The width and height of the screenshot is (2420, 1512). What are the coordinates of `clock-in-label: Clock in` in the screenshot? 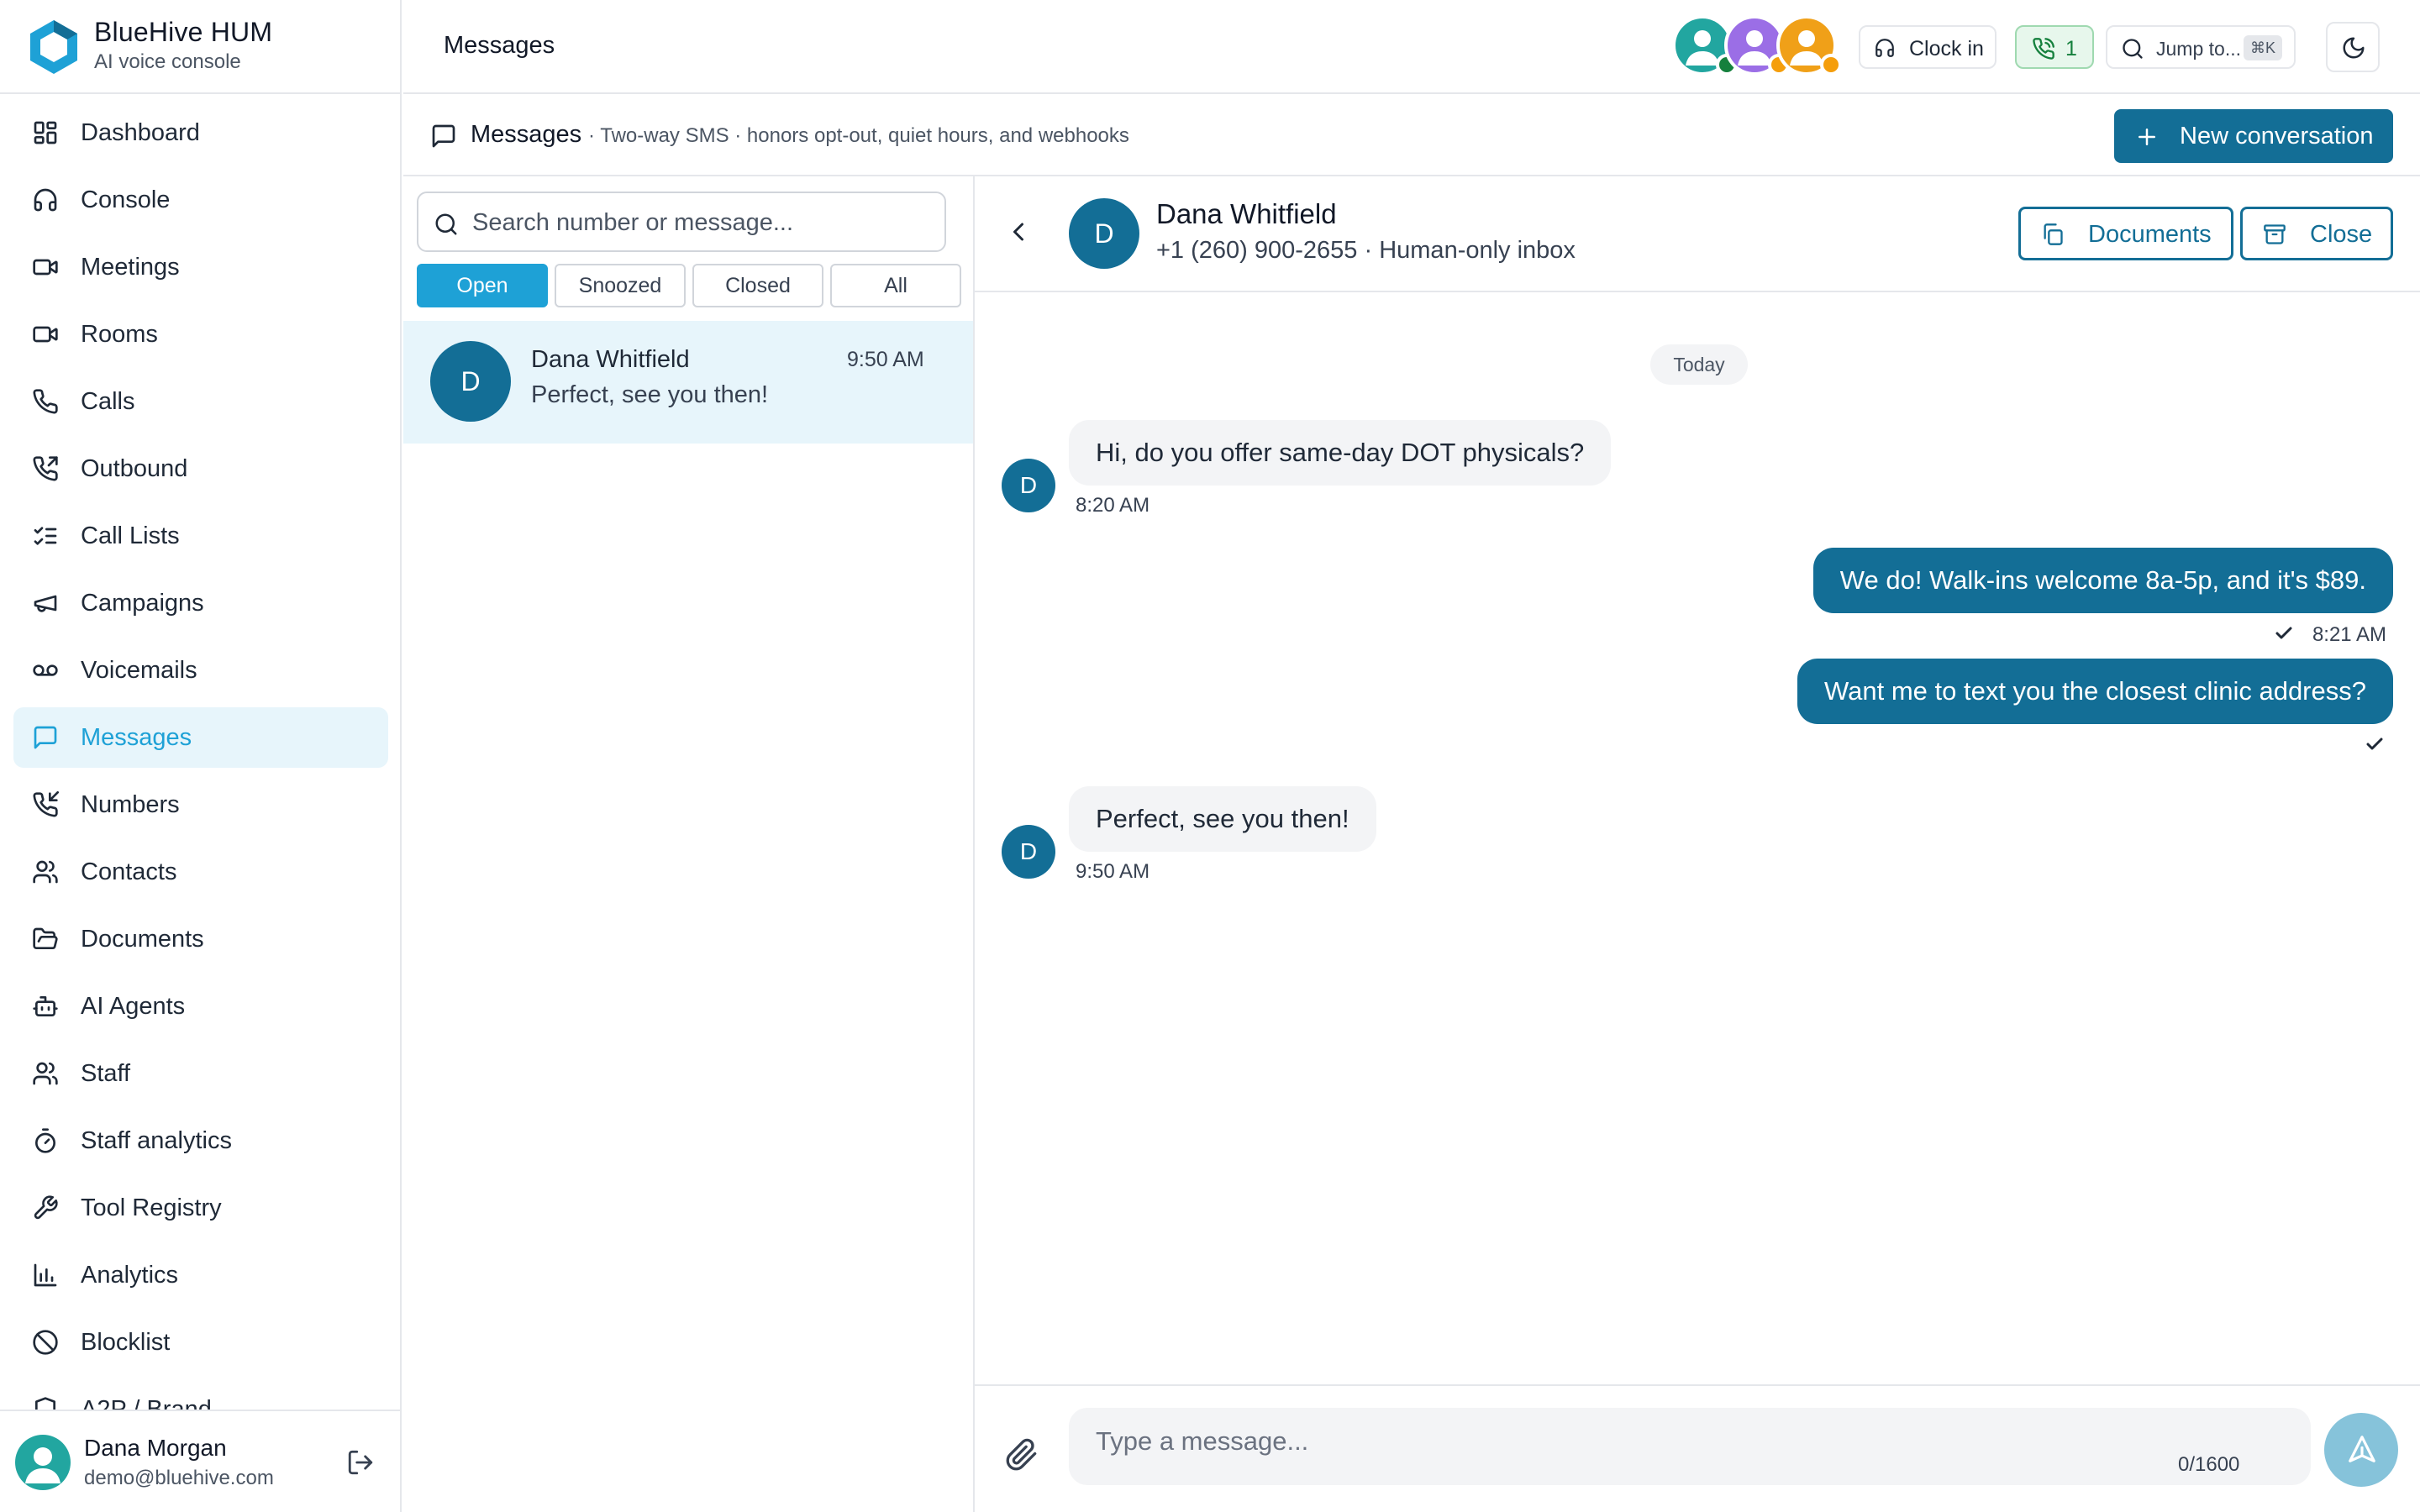 It's located at (1946, 48).